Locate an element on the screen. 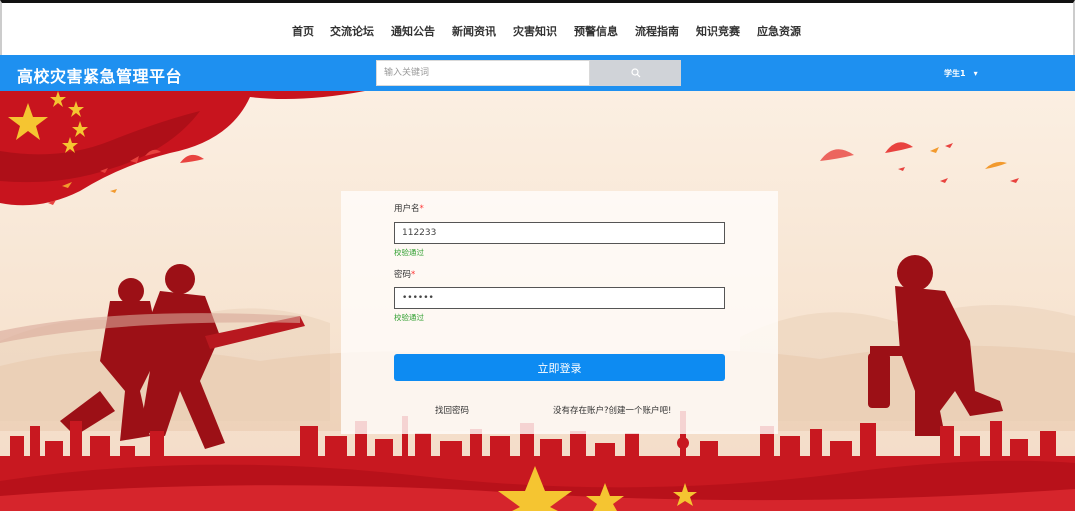 The width and height of the screenshot is (1075, 511). red-flag is located at coordinates (182, 148).